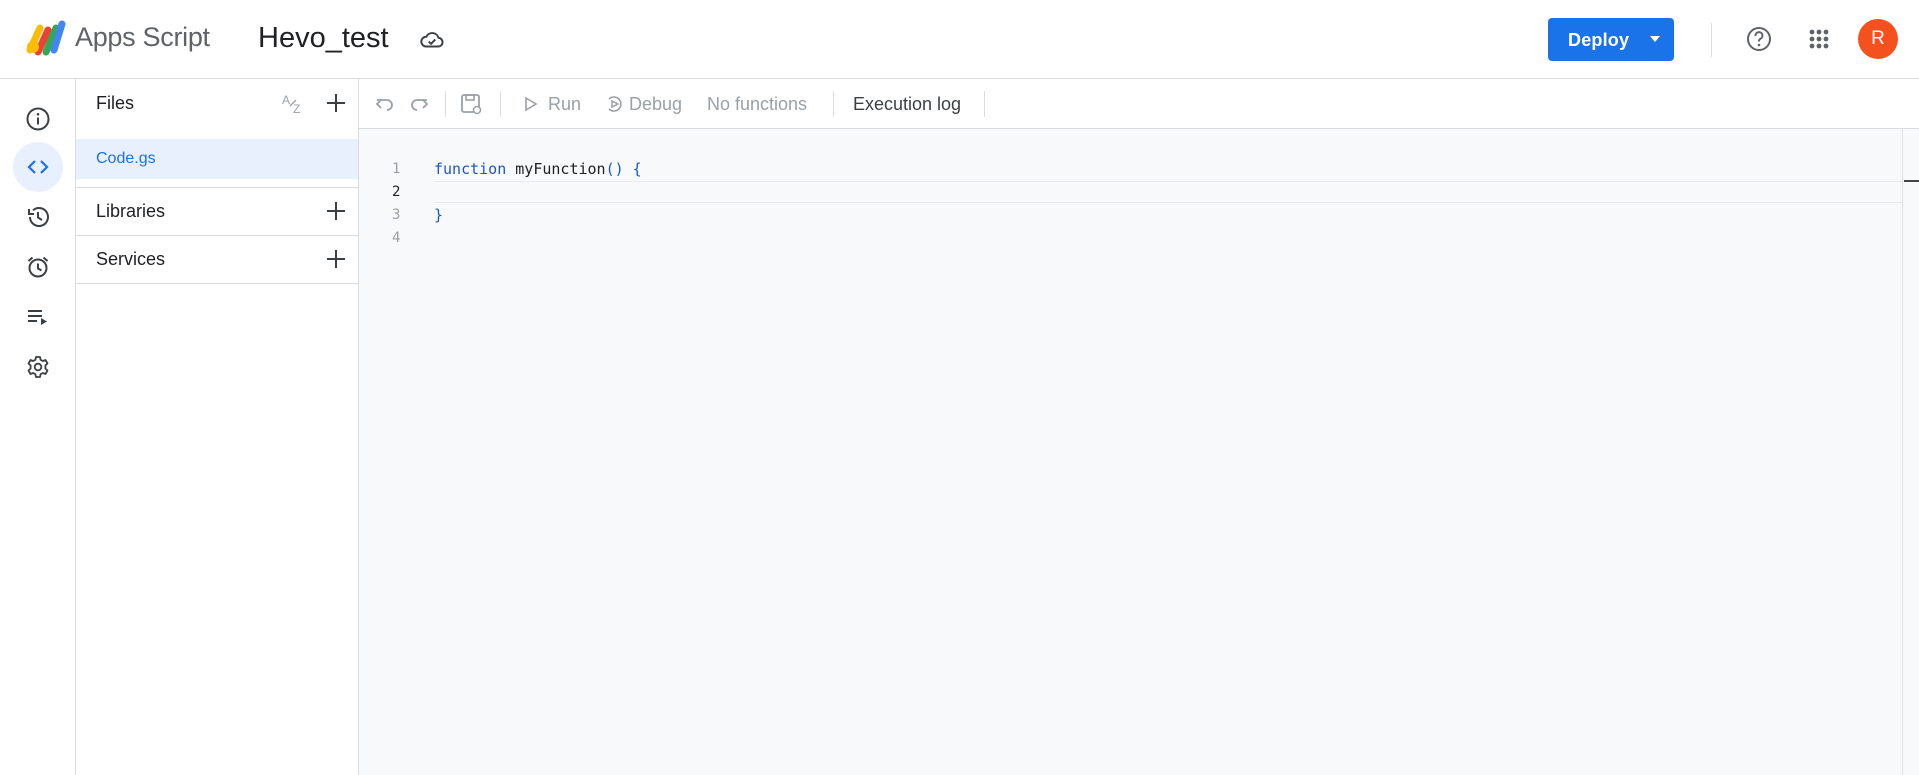 Image resolution: width=1919 pixels, height=775 pixels. Describe the element at coordinates (432, 40) in the screenshot. I see `cloud-saved-icon` at that location.